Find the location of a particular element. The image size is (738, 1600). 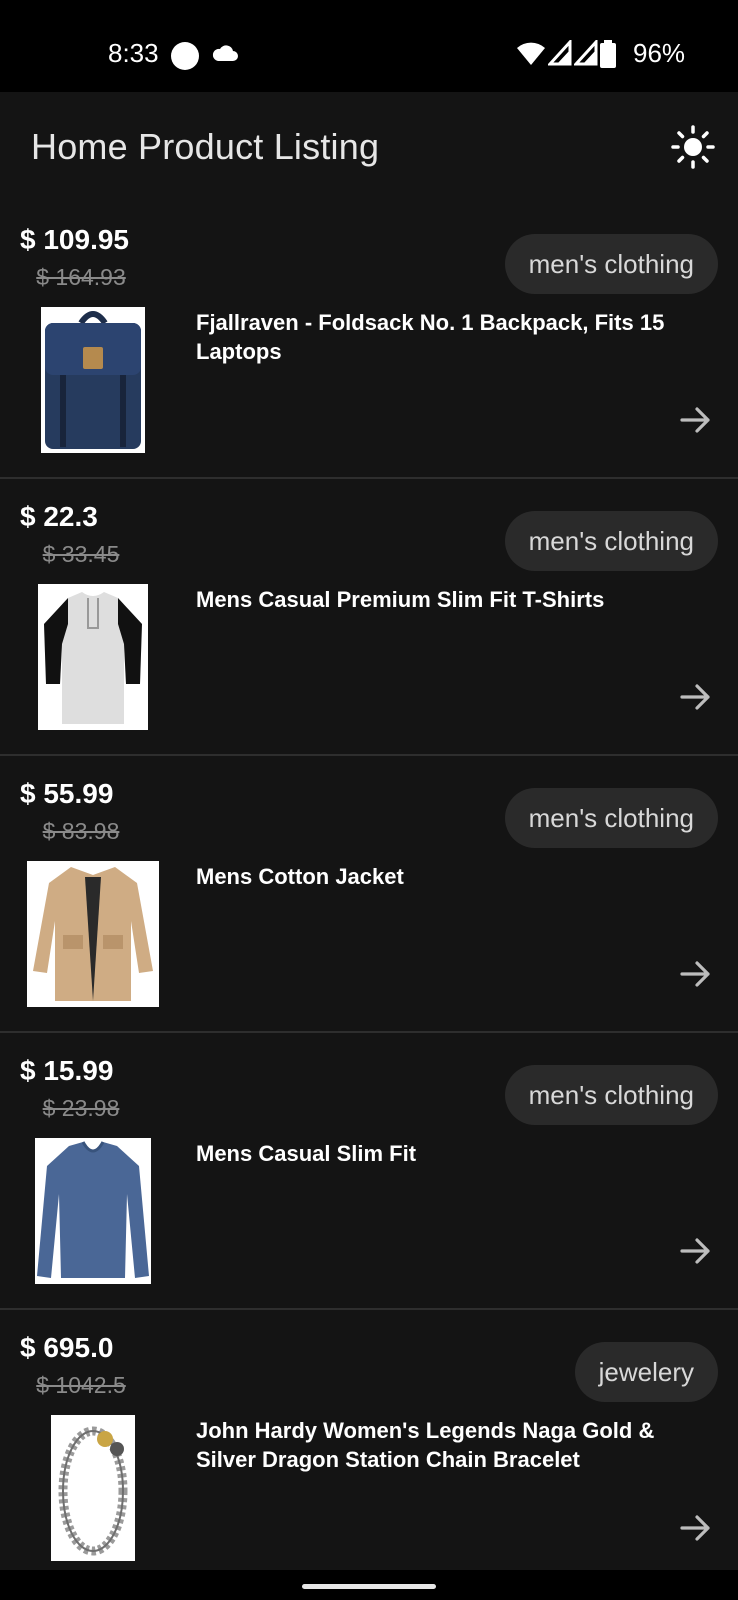

product-title: Mens Casual Premium Slim Fit T-Shirts is located at coordinates (400, 599).